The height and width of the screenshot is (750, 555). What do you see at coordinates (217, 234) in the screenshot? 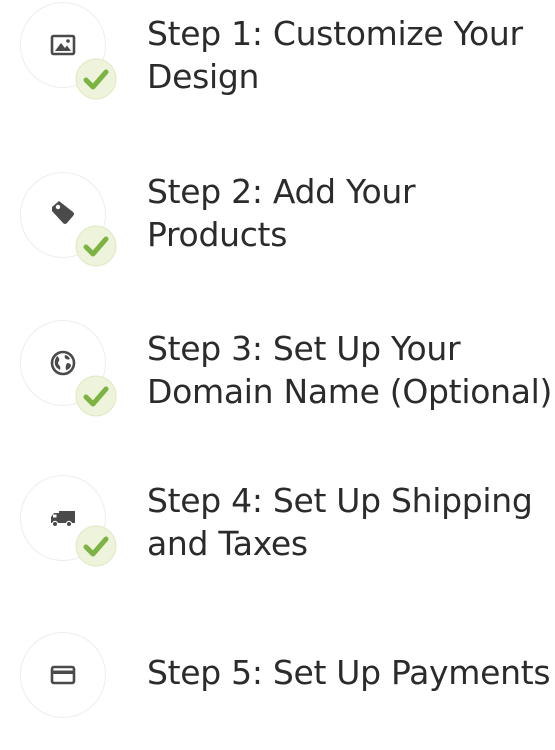
I see `step-2-title-line-2: Products` at bounding box center [217, 234].